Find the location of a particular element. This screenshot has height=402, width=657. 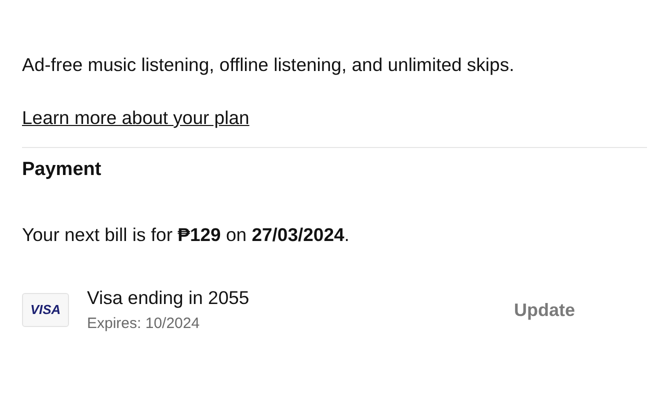

next-bill-text: Your next bill is for ₱129 on 27/03/2024. is located at coordinates (186, 235).